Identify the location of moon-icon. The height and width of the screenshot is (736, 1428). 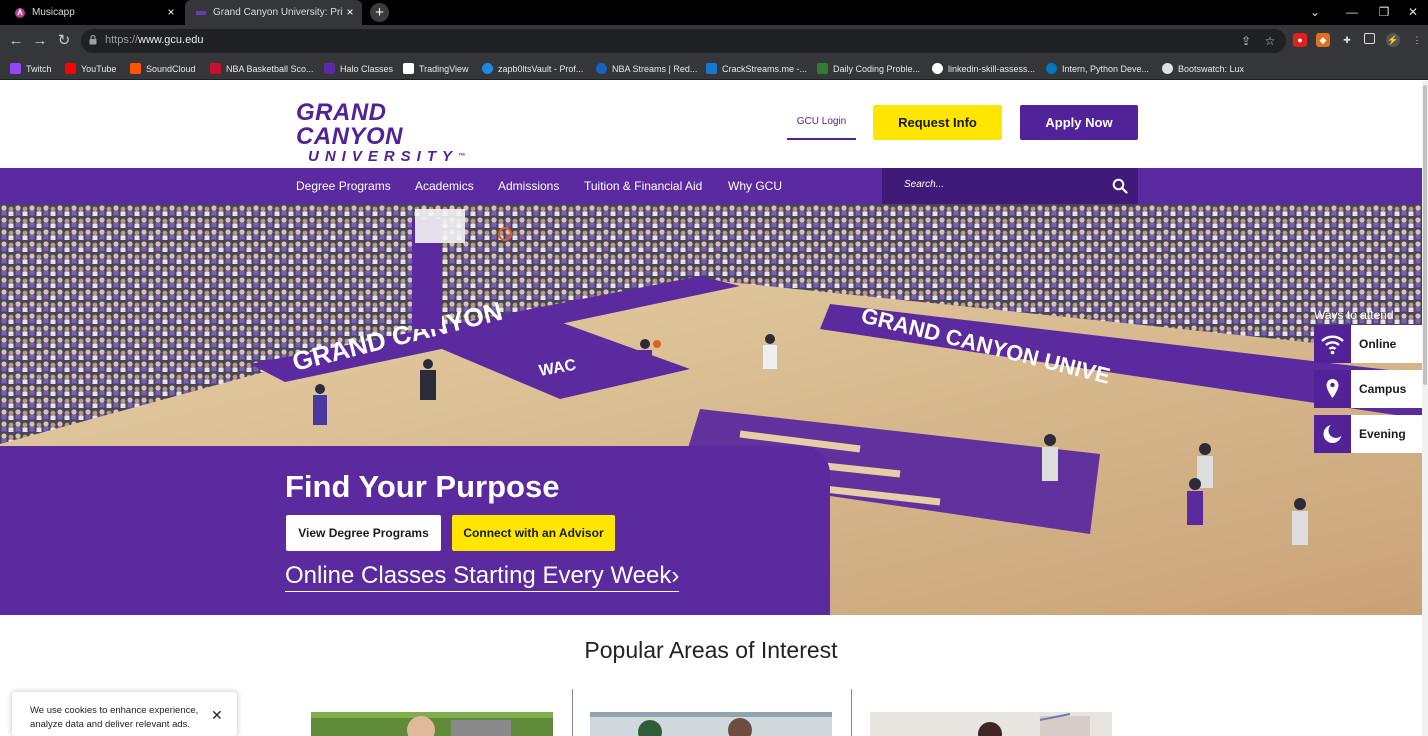
(1332, 434).